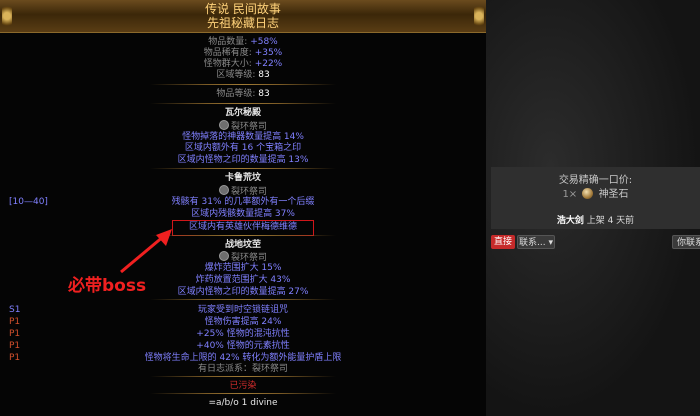  Describe the element at coordinates (242, 23) in the screenshot. I see `item-name: 先祖秘藏日志` at that location.